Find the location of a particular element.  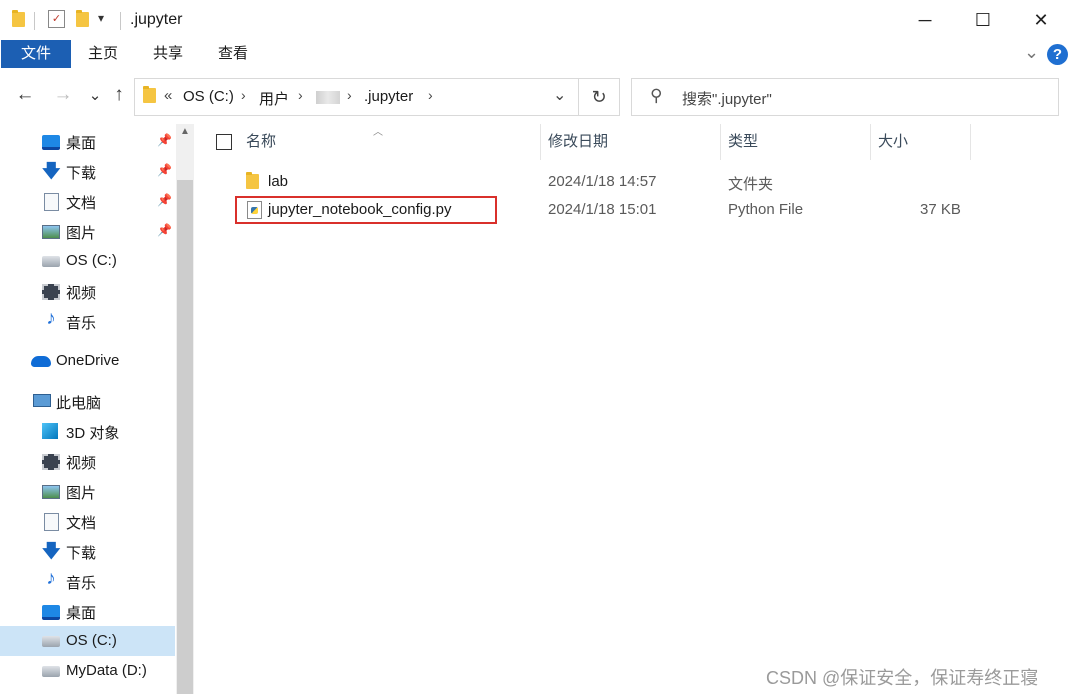

scroll-thumb is located at coordinates (185, 437).